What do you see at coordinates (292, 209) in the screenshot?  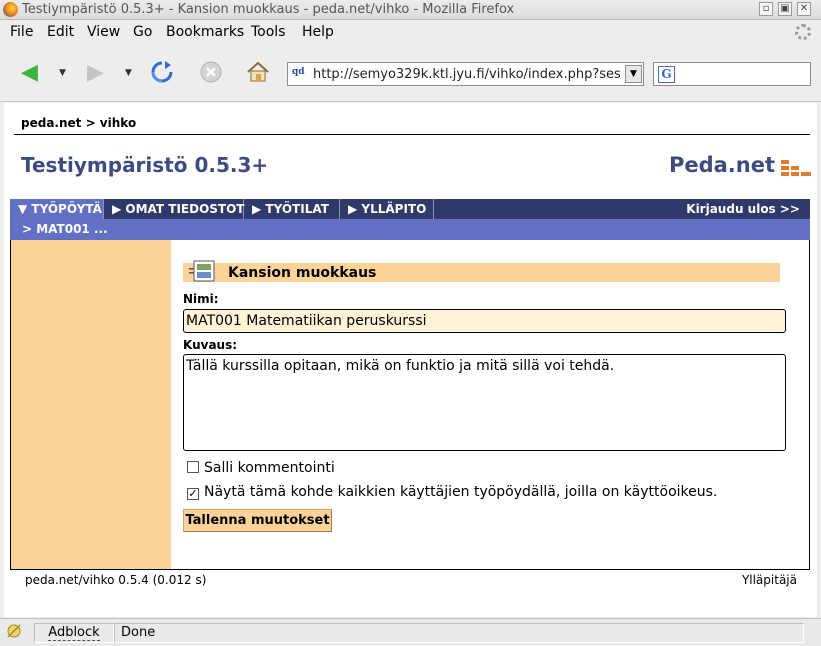 I see `tab-tyotilat: ▶ TYÖTILAT` at bounding box center [292, 209].